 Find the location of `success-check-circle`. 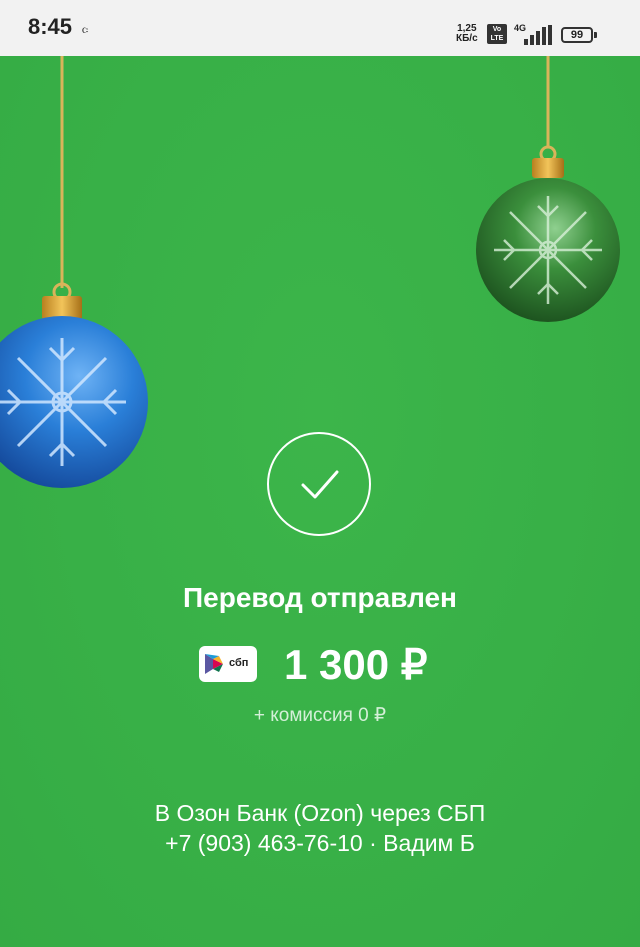

success-check-circle is located at coordinates (319, 484).